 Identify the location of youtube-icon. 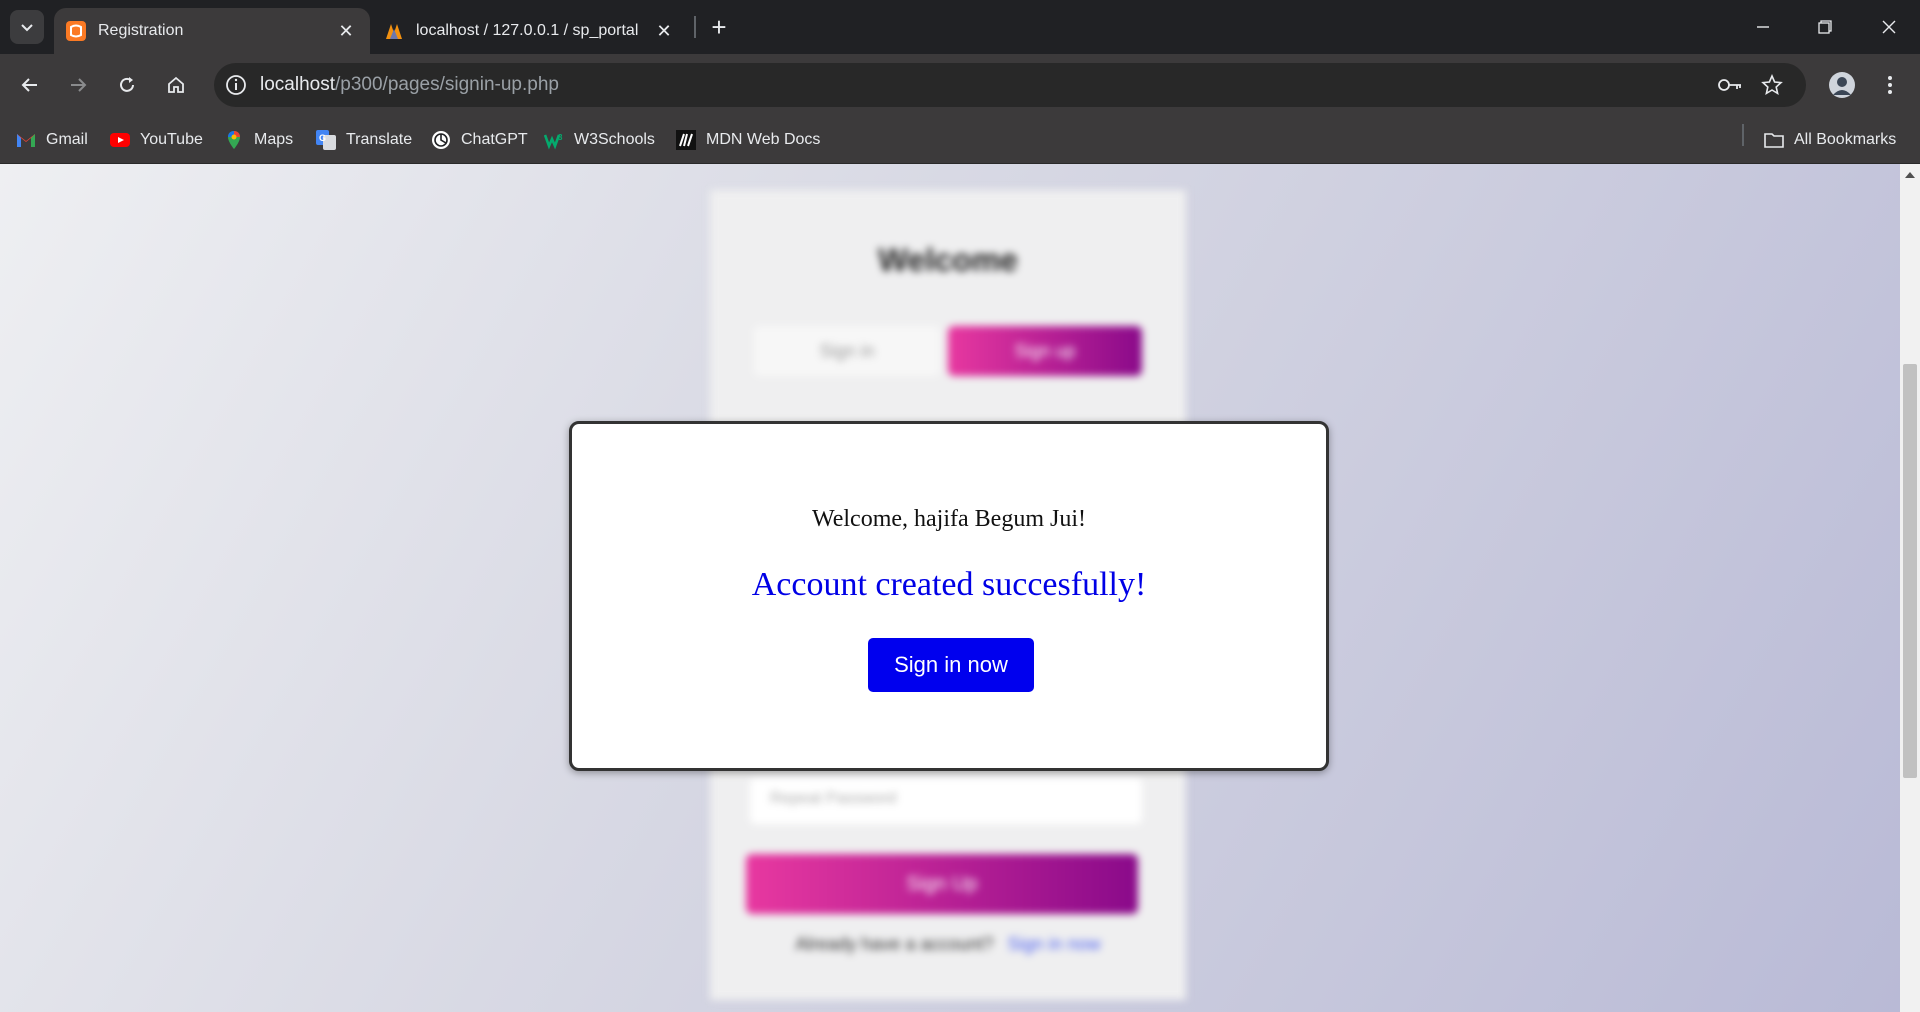
(120, 140).